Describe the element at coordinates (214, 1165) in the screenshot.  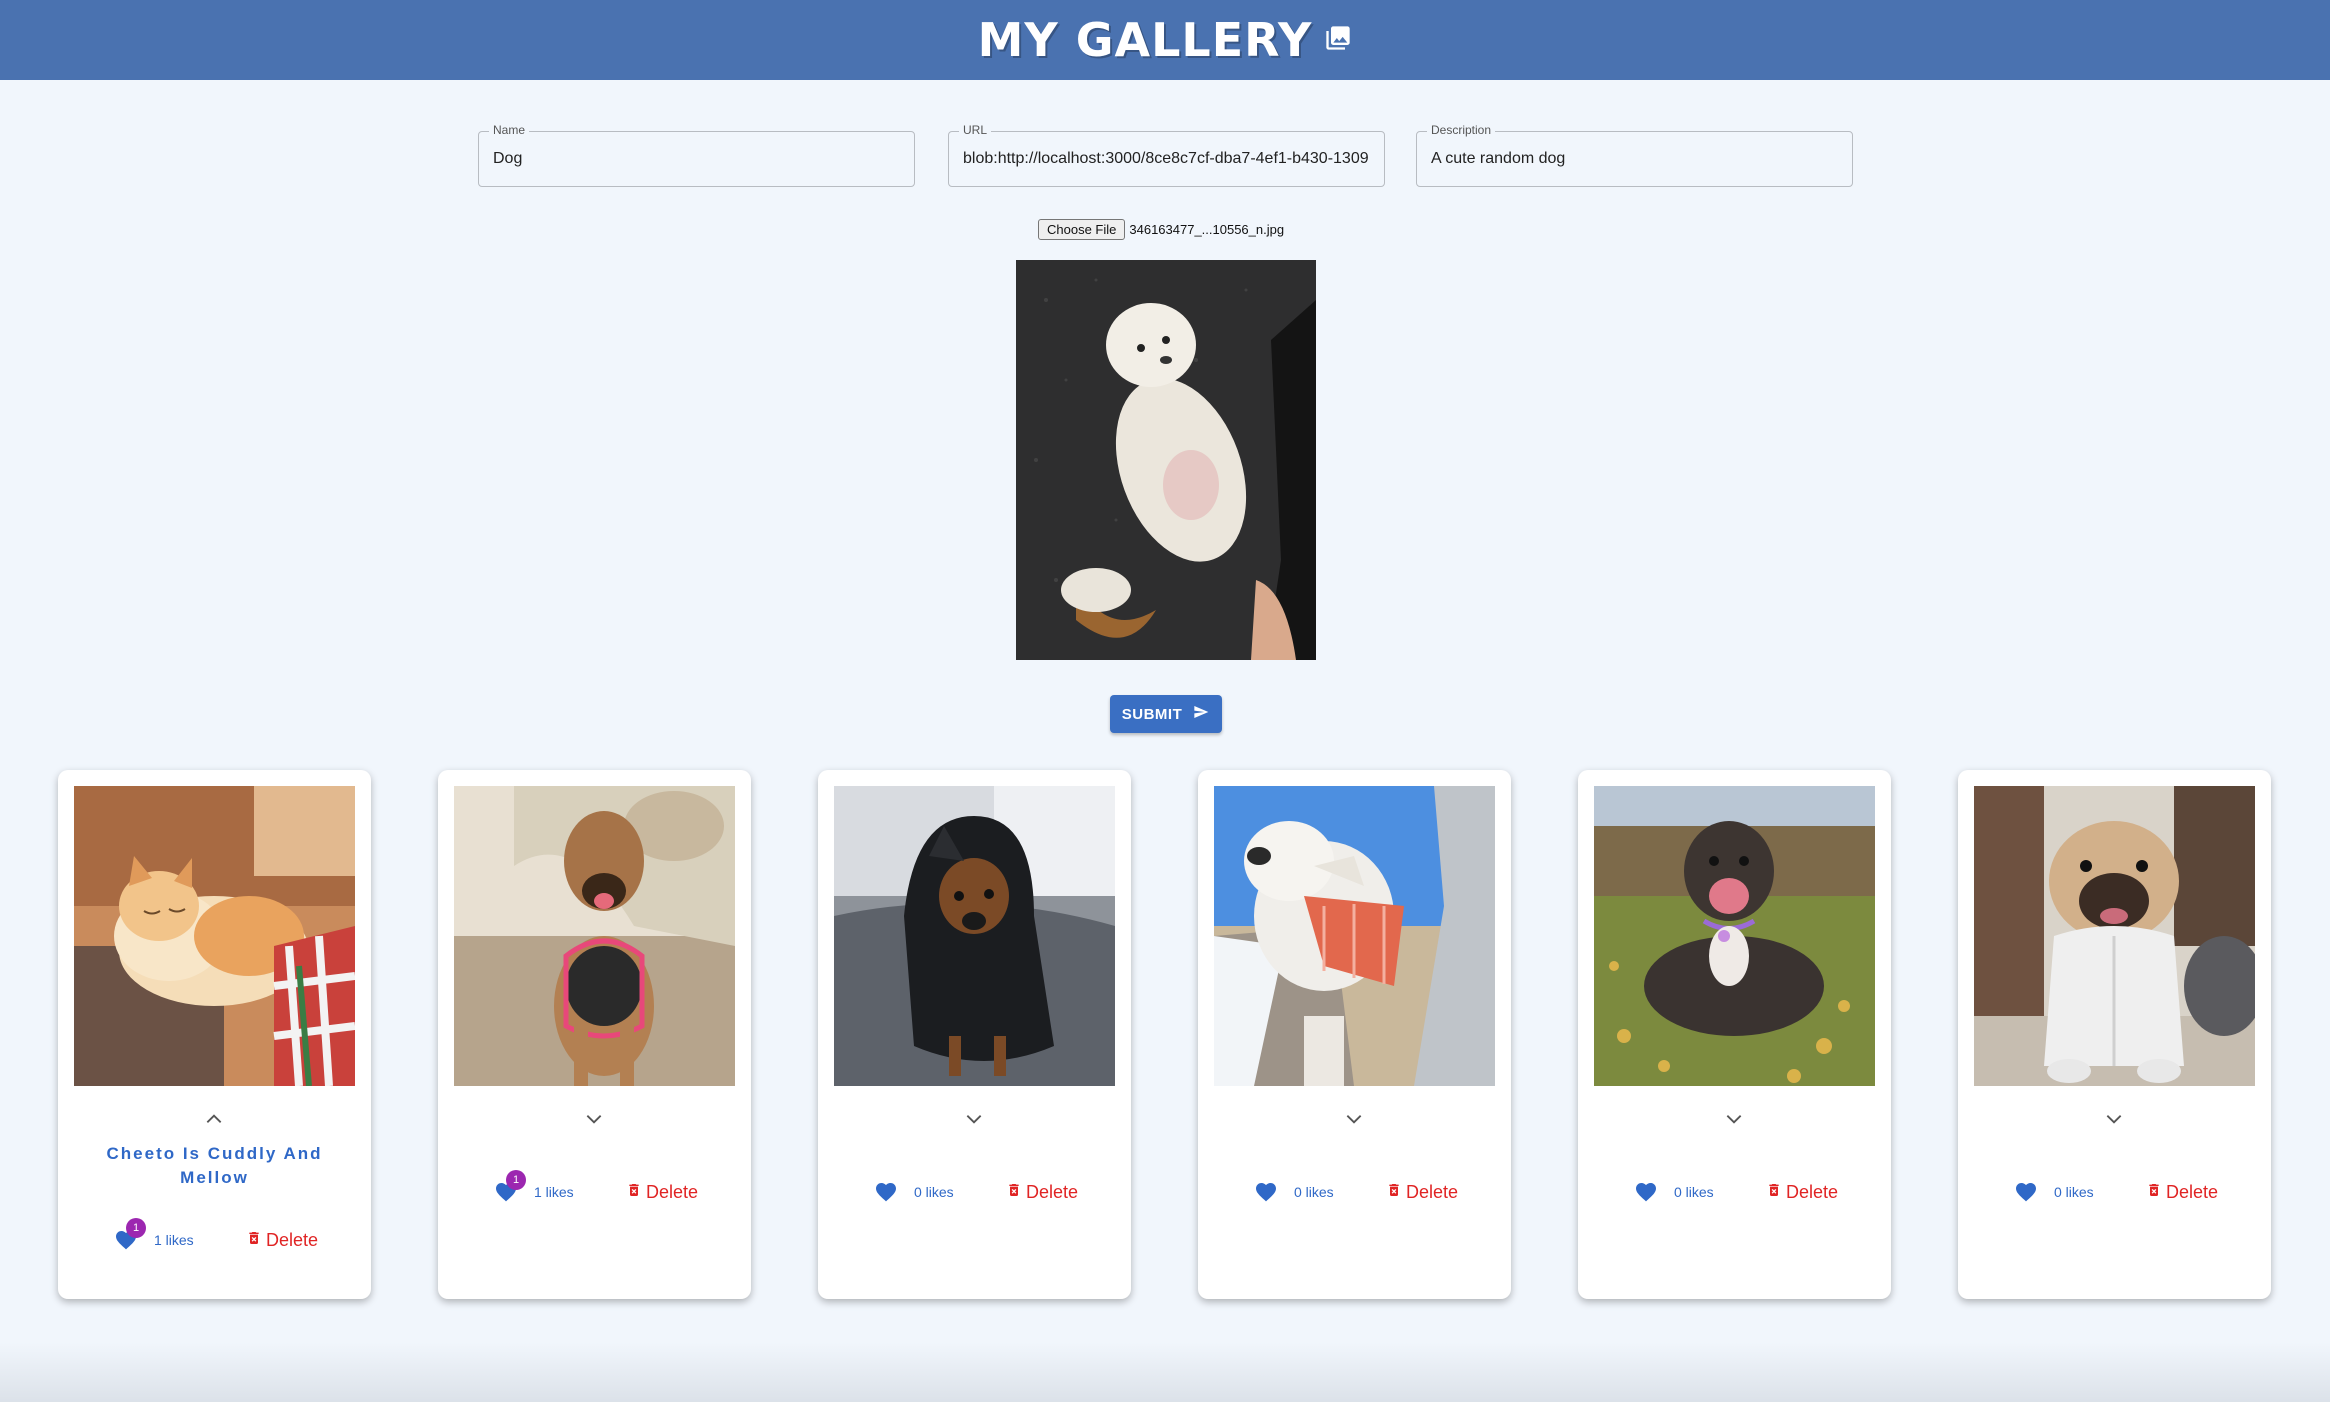
I see `card-title: Cheeto Is Cuddly And Mellow` at that location.